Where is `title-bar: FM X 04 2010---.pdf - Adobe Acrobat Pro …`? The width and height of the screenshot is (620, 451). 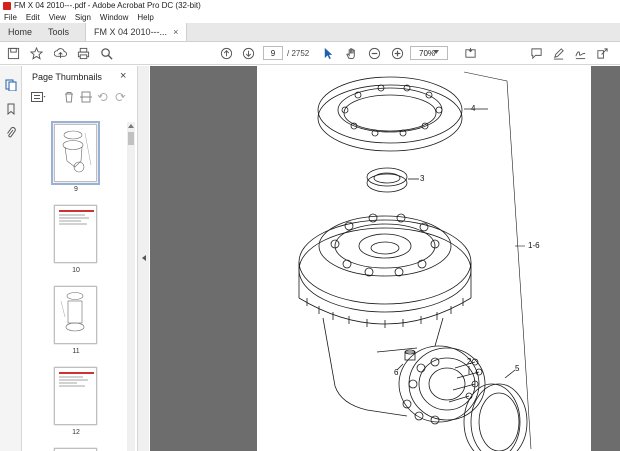 title-bar: FM X 04 2010---.pdf - Adobe Acrobat Pro … is located at coordinates (310, 5).